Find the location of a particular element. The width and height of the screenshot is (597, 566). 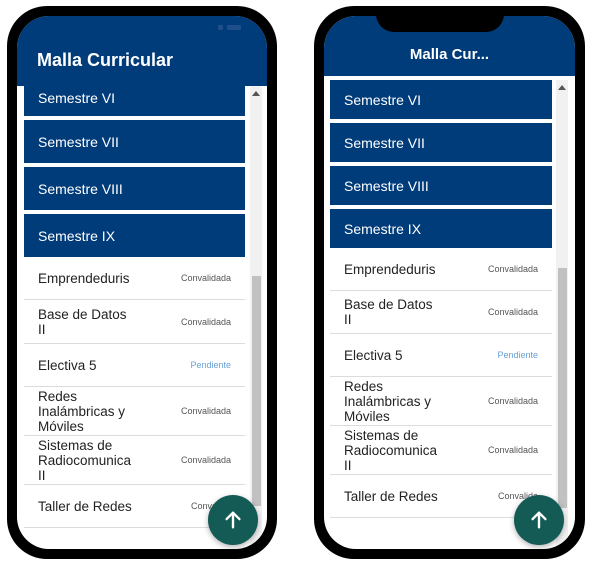

phone-notch is located at coordinates (440, 19).